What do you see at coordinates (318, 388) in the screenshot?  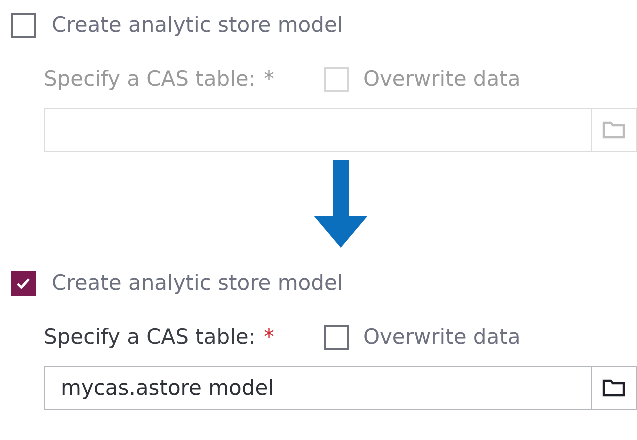 I see `input-field: mycas.astore model` at bounding box center [318, 388].